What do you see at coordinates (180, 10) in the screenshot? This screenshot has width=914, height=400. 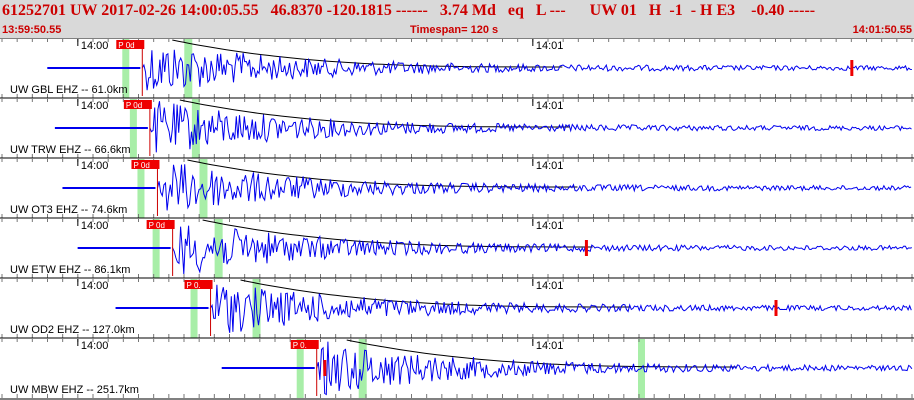 I see `event-datetime: 2017-02-26 14:00:05.55` at bounding box center [180, 10].